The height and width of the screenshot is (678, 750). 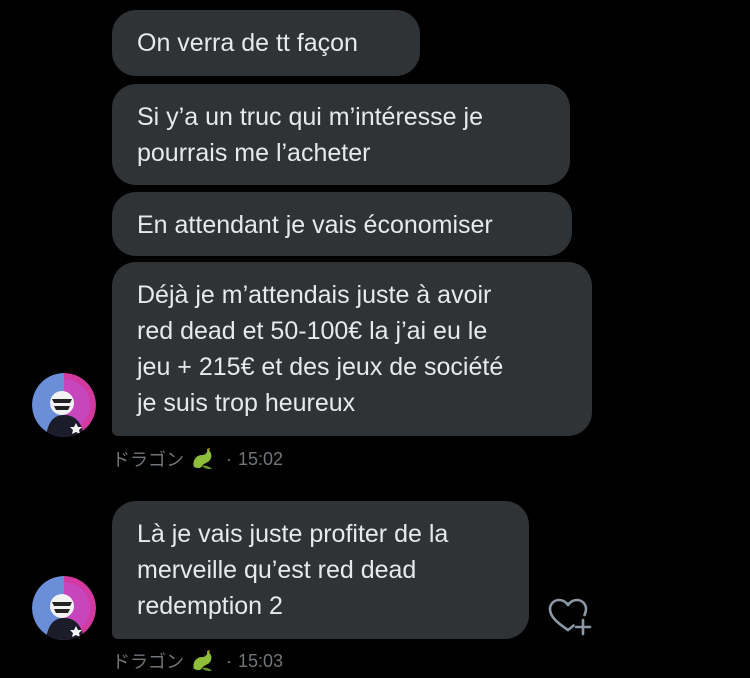 I want to click on message-meta: ドラゴン · 15:02, so click(x=197, y=459).